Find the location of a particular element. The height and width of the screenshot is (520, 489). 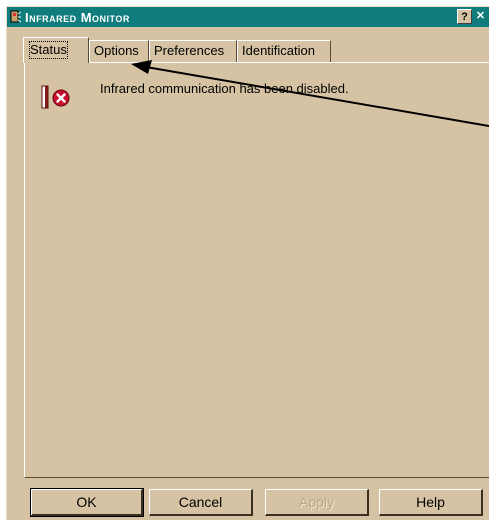

tab-preferences: Preferences is located at coordinates (193, 51).